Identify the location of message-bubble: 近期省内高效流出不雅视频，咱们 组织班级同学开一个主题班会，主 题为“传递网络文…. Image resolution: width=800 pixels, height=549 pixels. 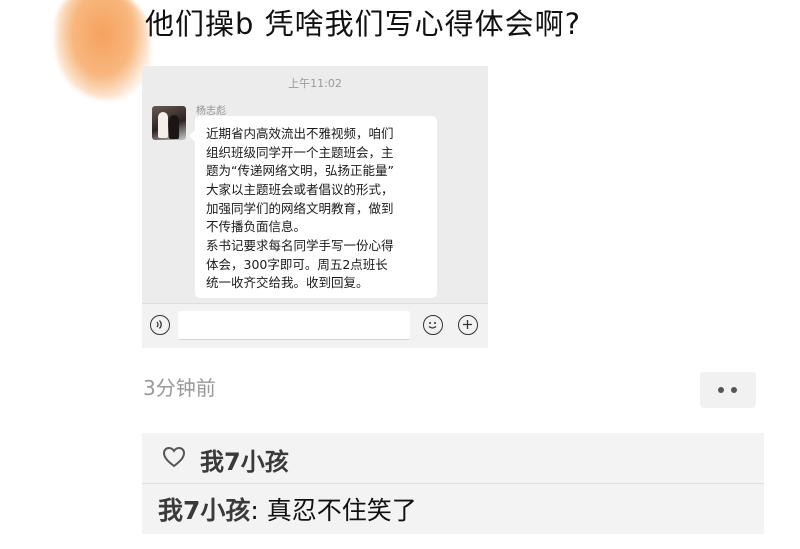
(313, 207).